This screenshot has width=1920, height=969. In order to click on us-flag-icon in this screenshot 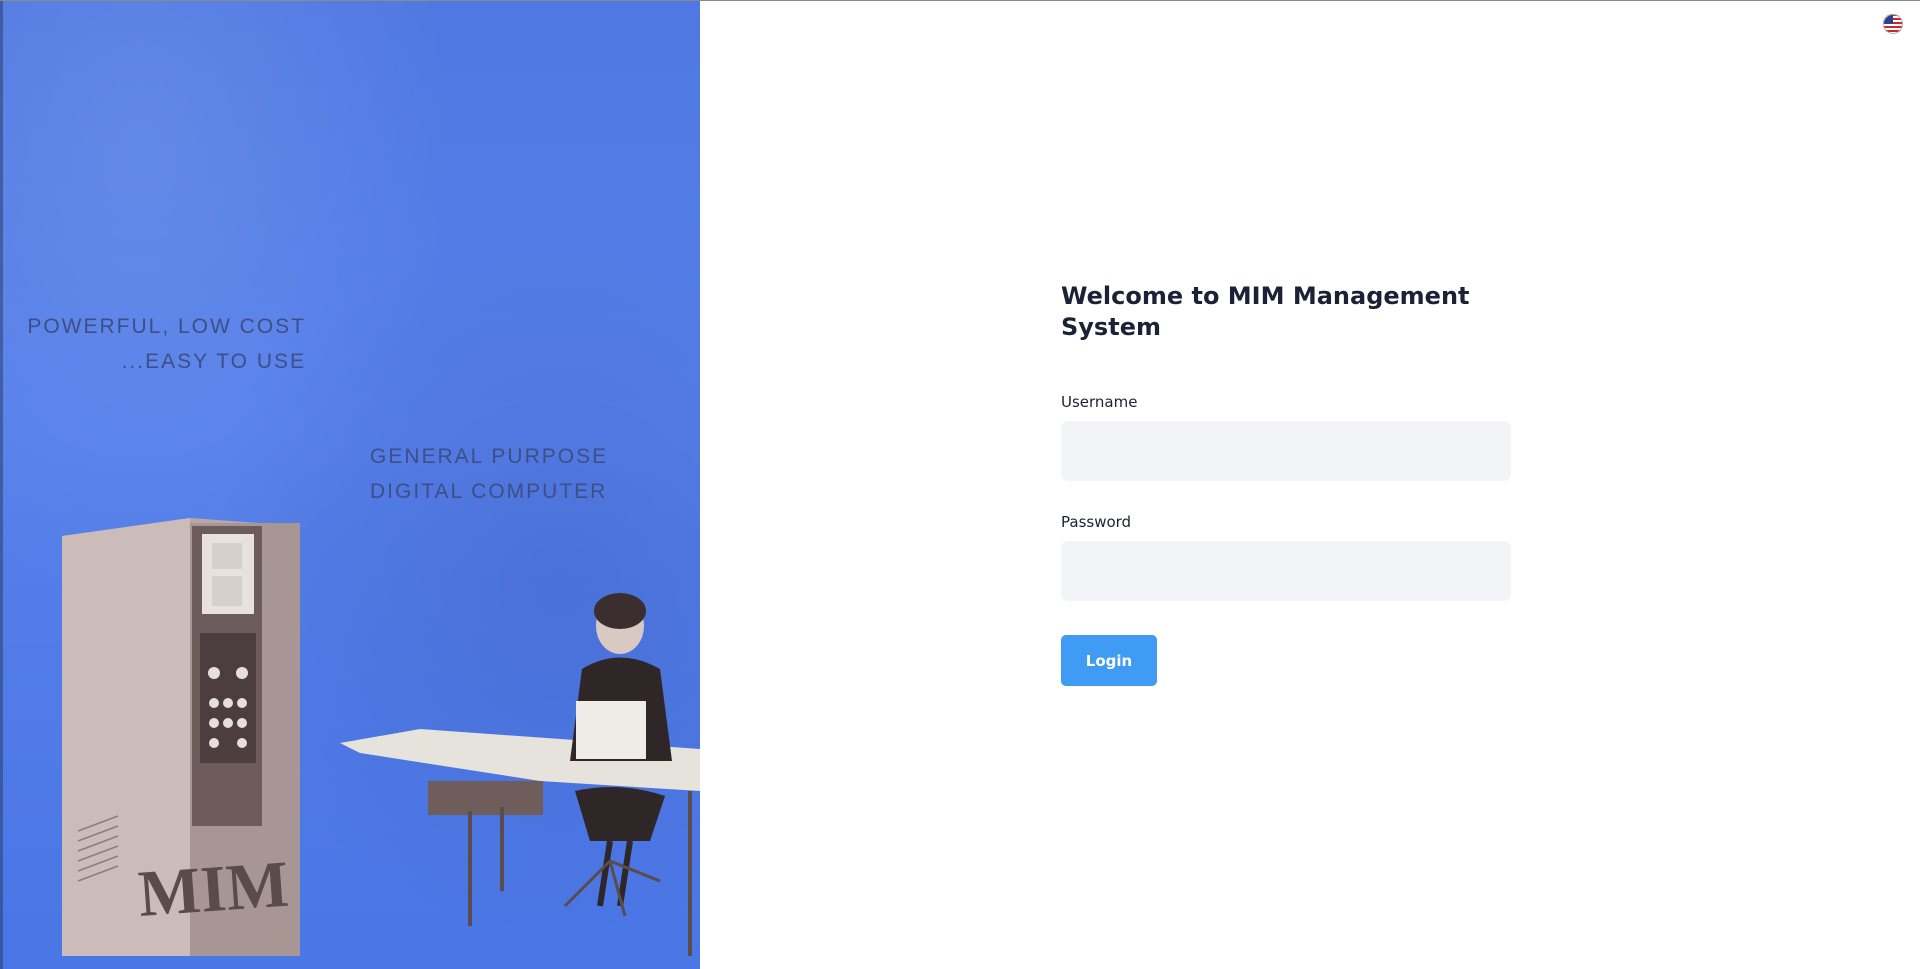, I will do `click(1893, 24)`.